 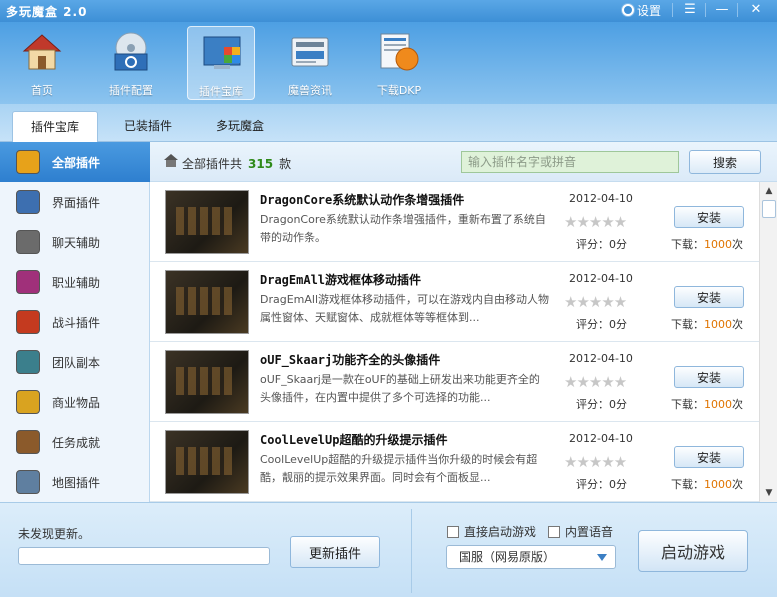 What do you see at coordinates (75, 442) in the screenshot?
I see `sidebar-item-quest: 任务成就` at bounding box center [75, 442].